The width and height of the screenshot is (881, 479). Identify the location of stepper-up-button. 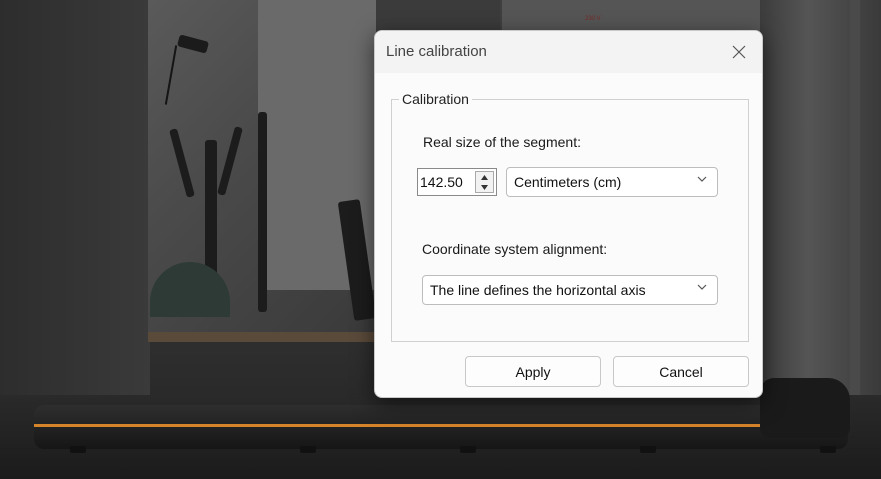
(484, 177).